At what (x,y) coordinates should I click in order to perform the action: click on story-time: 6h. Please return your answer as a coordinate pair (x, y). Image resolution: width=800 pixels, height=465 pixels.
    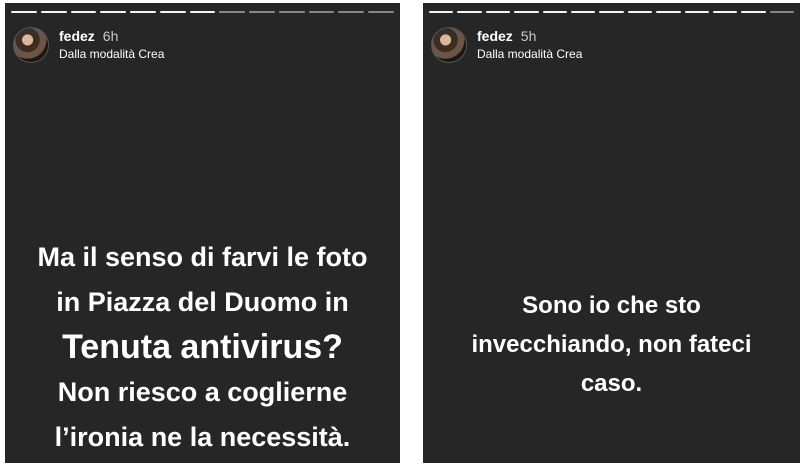
    Looking at the image, I should click on (110, 35).